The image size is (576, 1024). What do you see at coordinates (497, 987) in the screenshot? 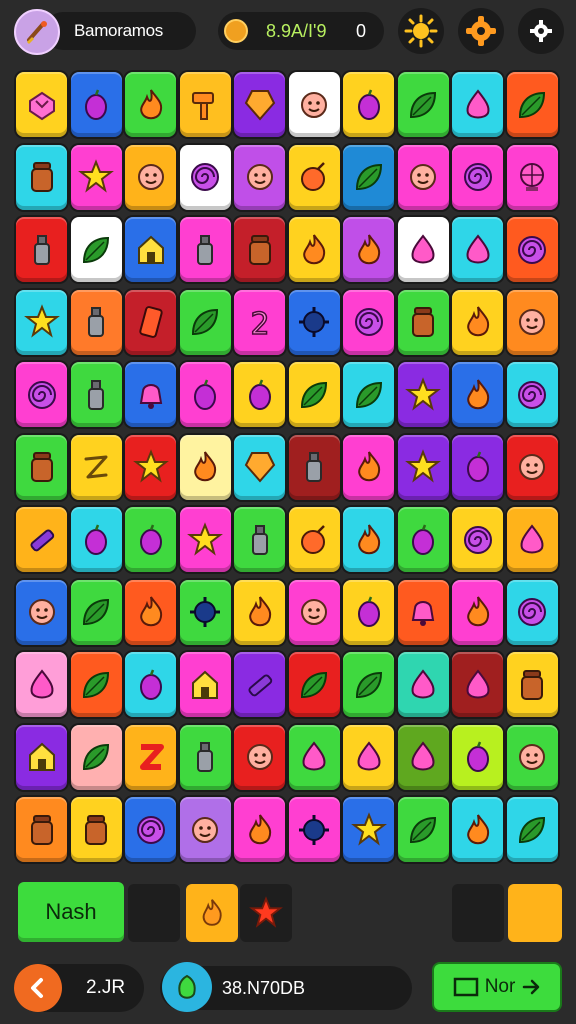
I see `next-button: Nor` at bounding box center [497, 987].